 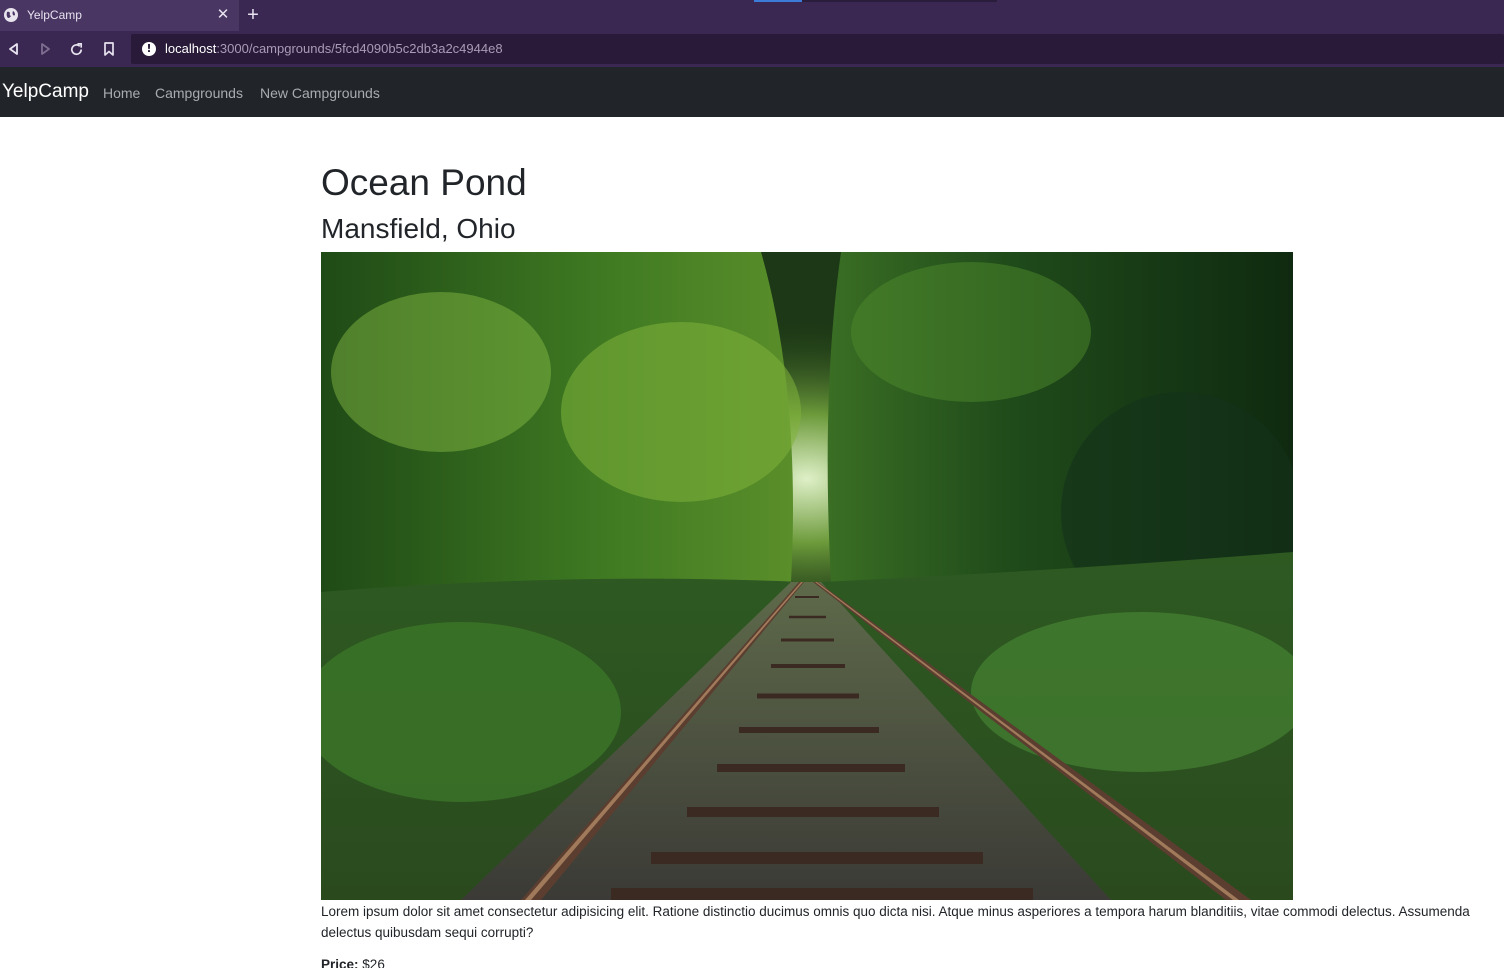 I want to click on brand-link: YelpCamp, so click(x=45, y=92).